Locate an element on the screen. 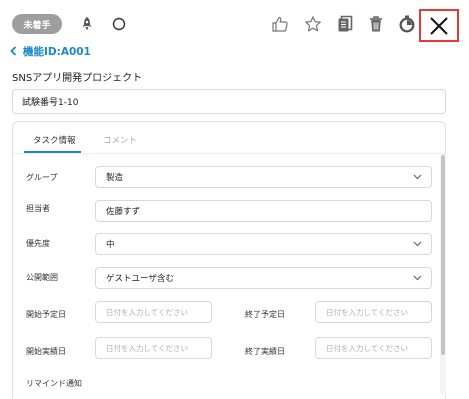 Image resolution: width=469 pixels, height=399 pixels. rocket-icon is located at coordinates (87, 24).